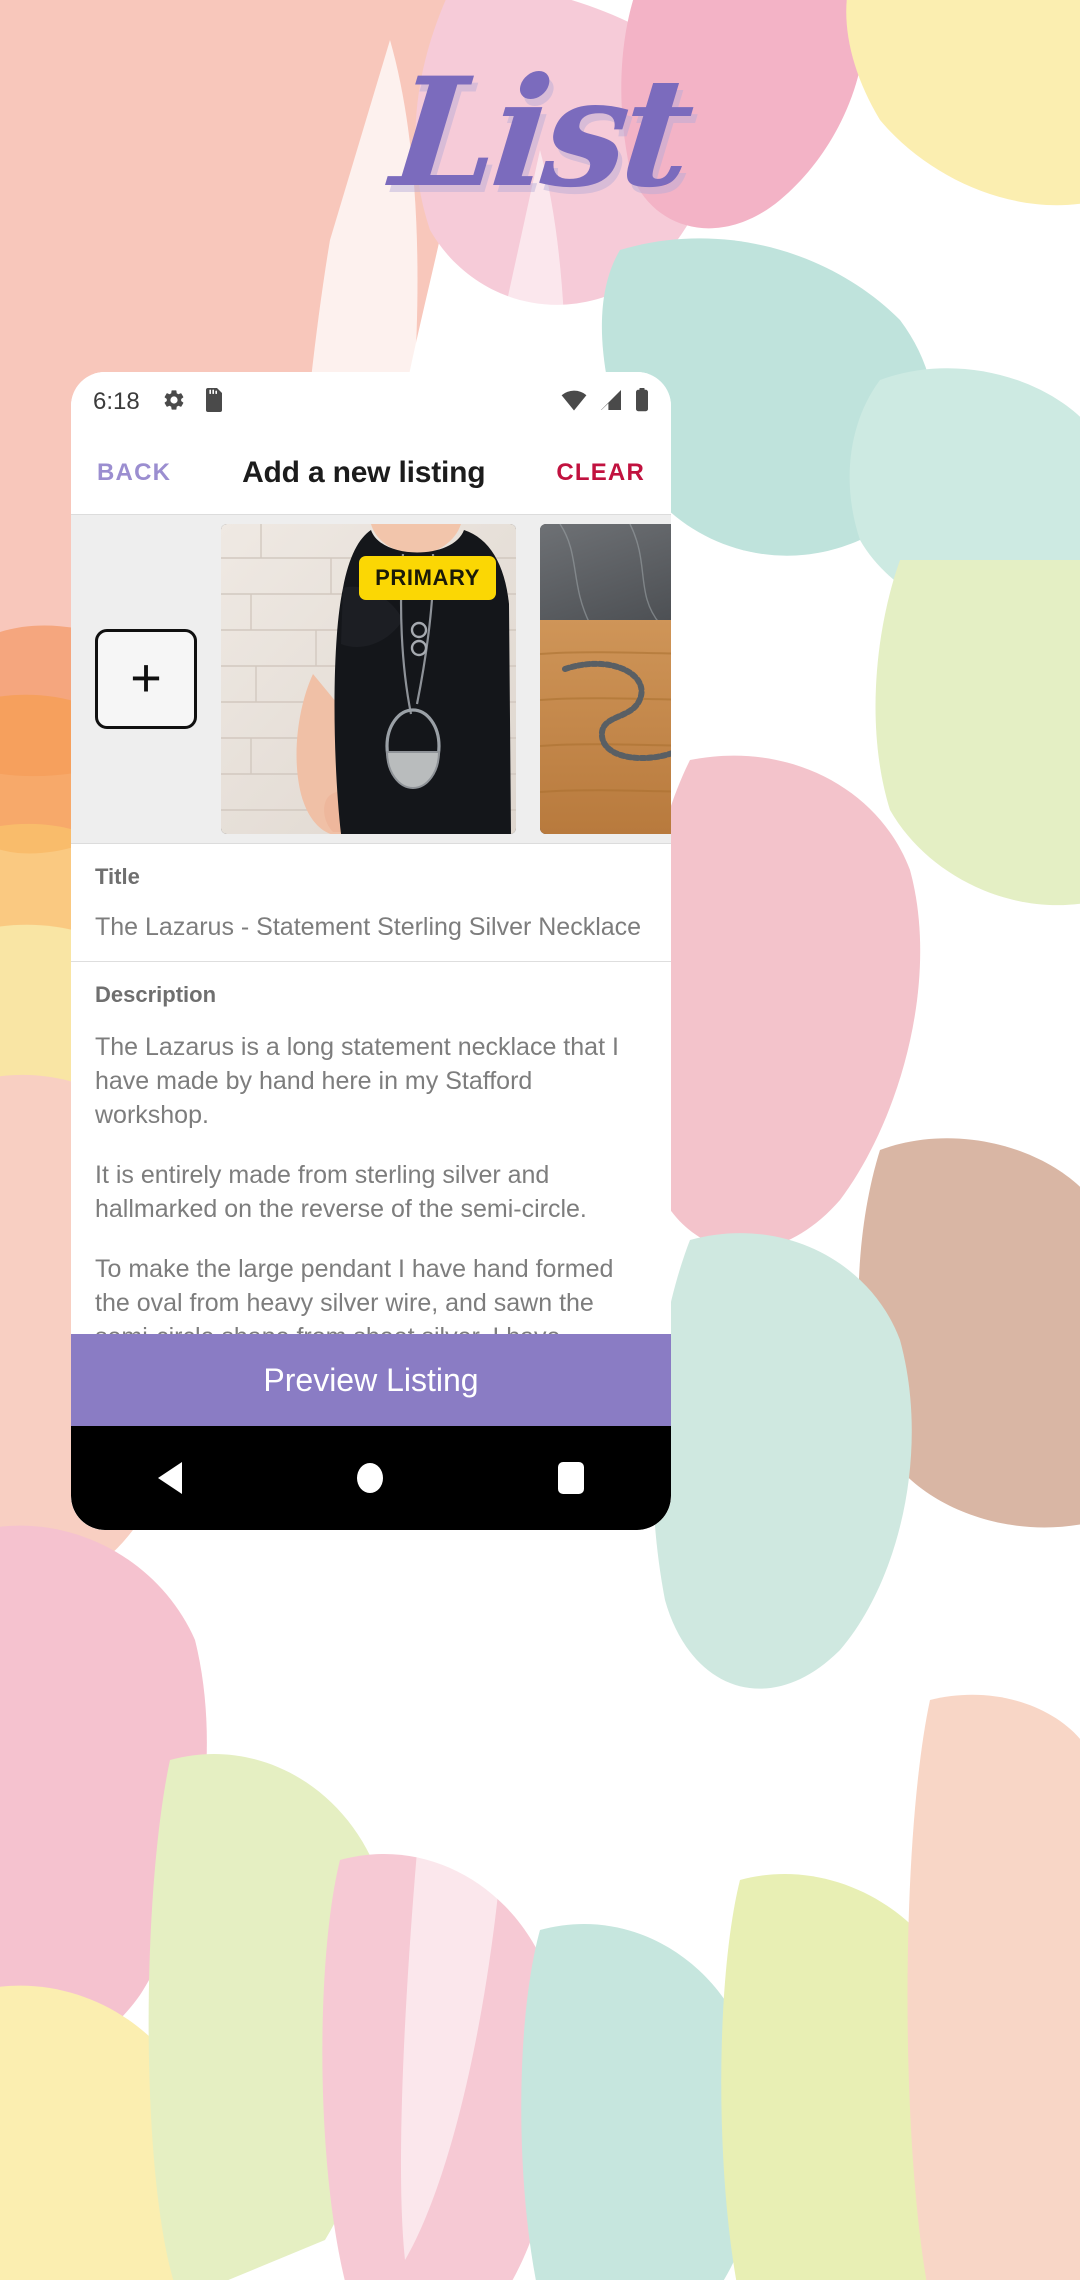 Image resolution: width=1080 pixels, height=2280 pixels. I want to click on photo-carousel: + PRIMARY, so click(371, 679).